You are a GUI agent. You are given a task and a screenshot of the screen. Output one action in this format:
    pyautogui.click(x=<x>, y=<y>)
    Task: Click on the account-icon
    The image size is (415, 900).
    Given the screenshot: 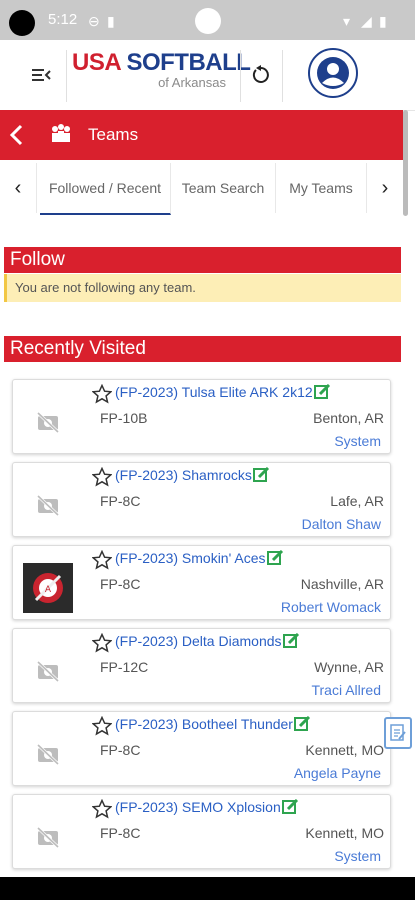 What is the action you would take?
    pyautogui.click(x=333, y=73)
    